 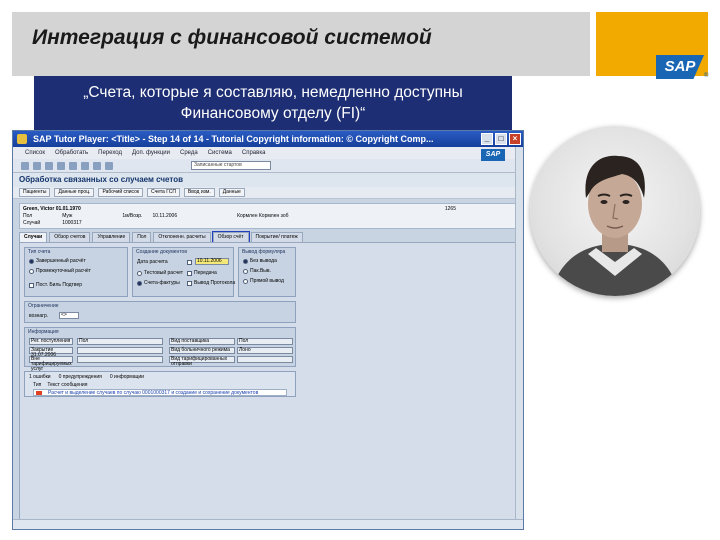 I want to click on menu-item-extras: Доп. функции, so click(x=151, y=153).